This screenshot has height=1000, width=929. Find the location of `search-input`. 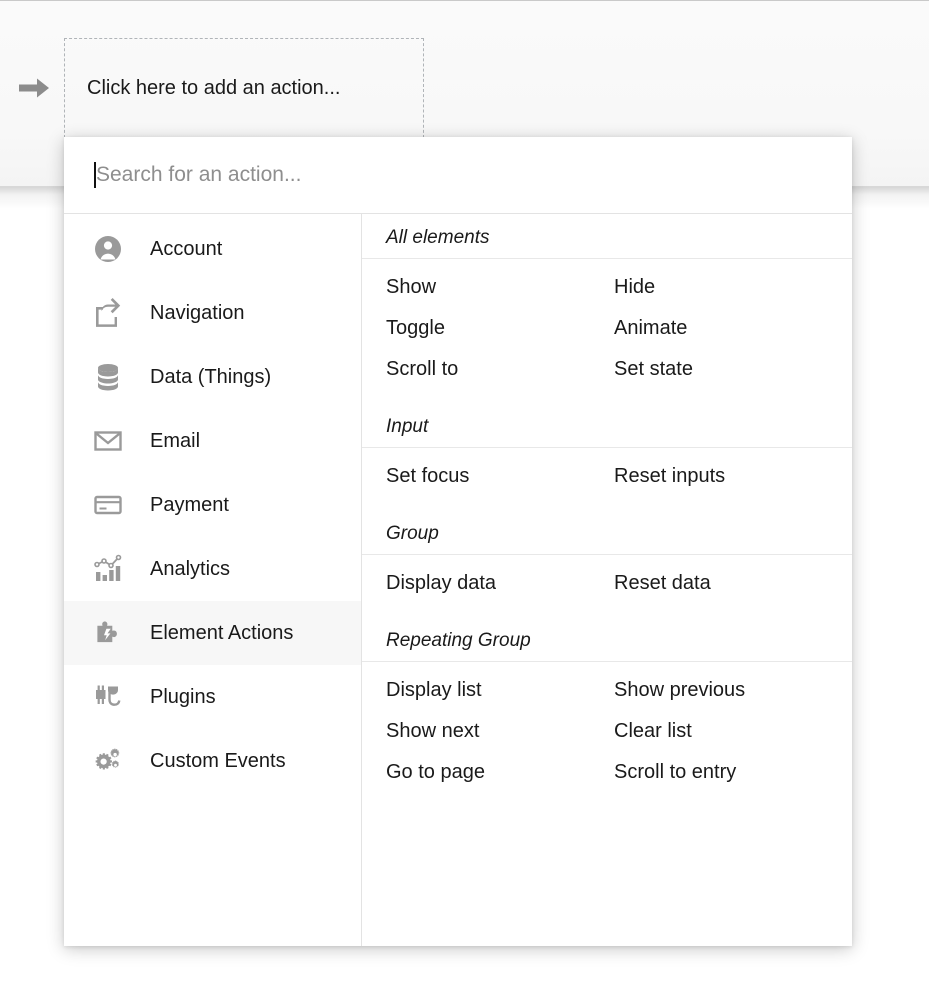

search-input is located at coordinates (446, 175).